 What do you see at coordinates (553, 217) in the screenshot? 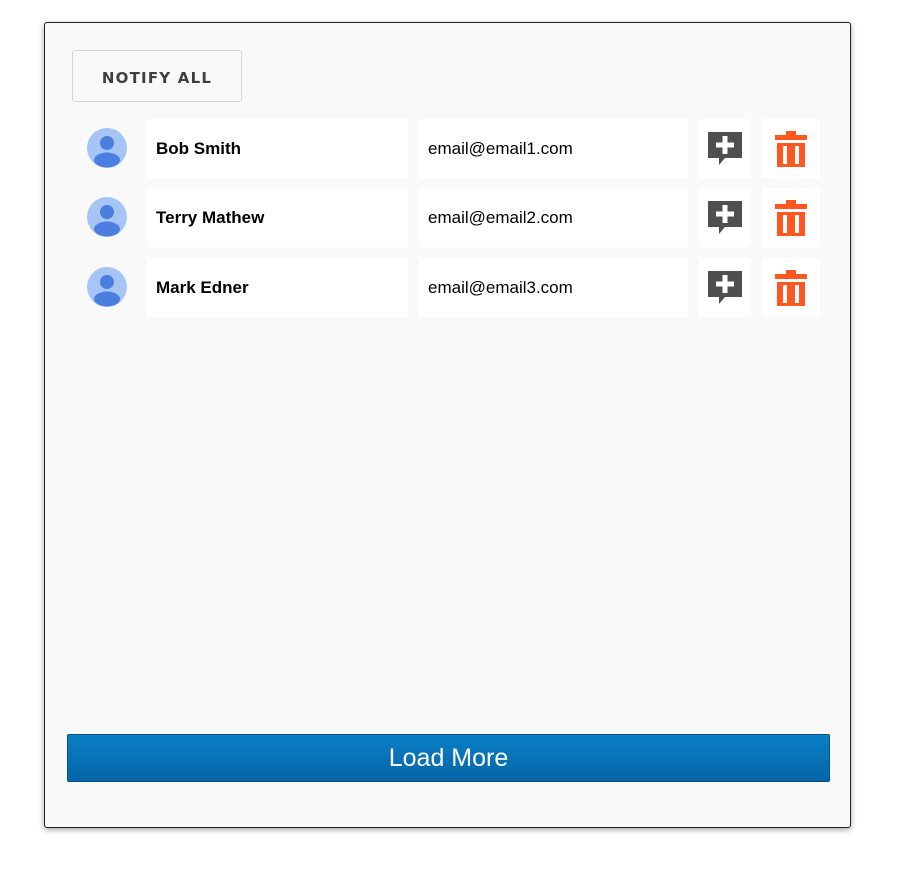
I see `contact-email: email@email2.com` at bounding box center [553, 217].